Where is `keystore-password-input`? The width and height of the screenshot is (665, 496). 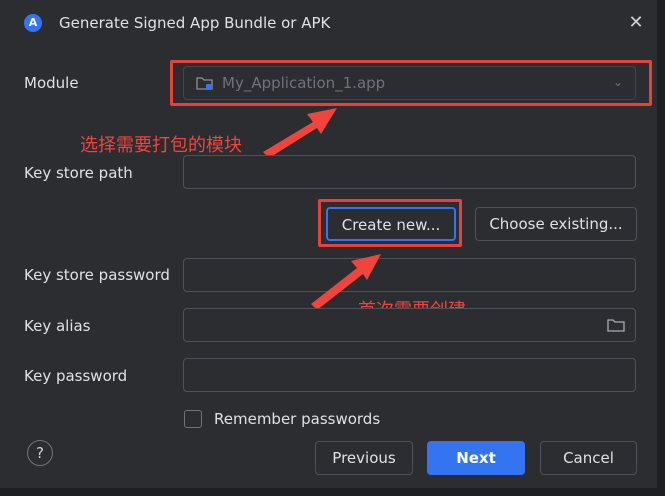 keystore-password-input is located at coordinates (409, 275).